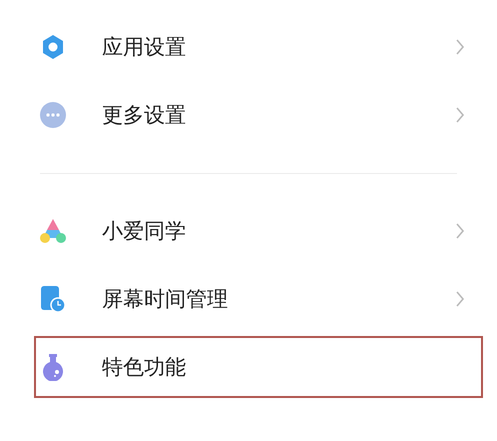  What do you see at coordinates (53, 299) in the screenshot?
I see `screen-time-icon` at bounding box center [53, 299].